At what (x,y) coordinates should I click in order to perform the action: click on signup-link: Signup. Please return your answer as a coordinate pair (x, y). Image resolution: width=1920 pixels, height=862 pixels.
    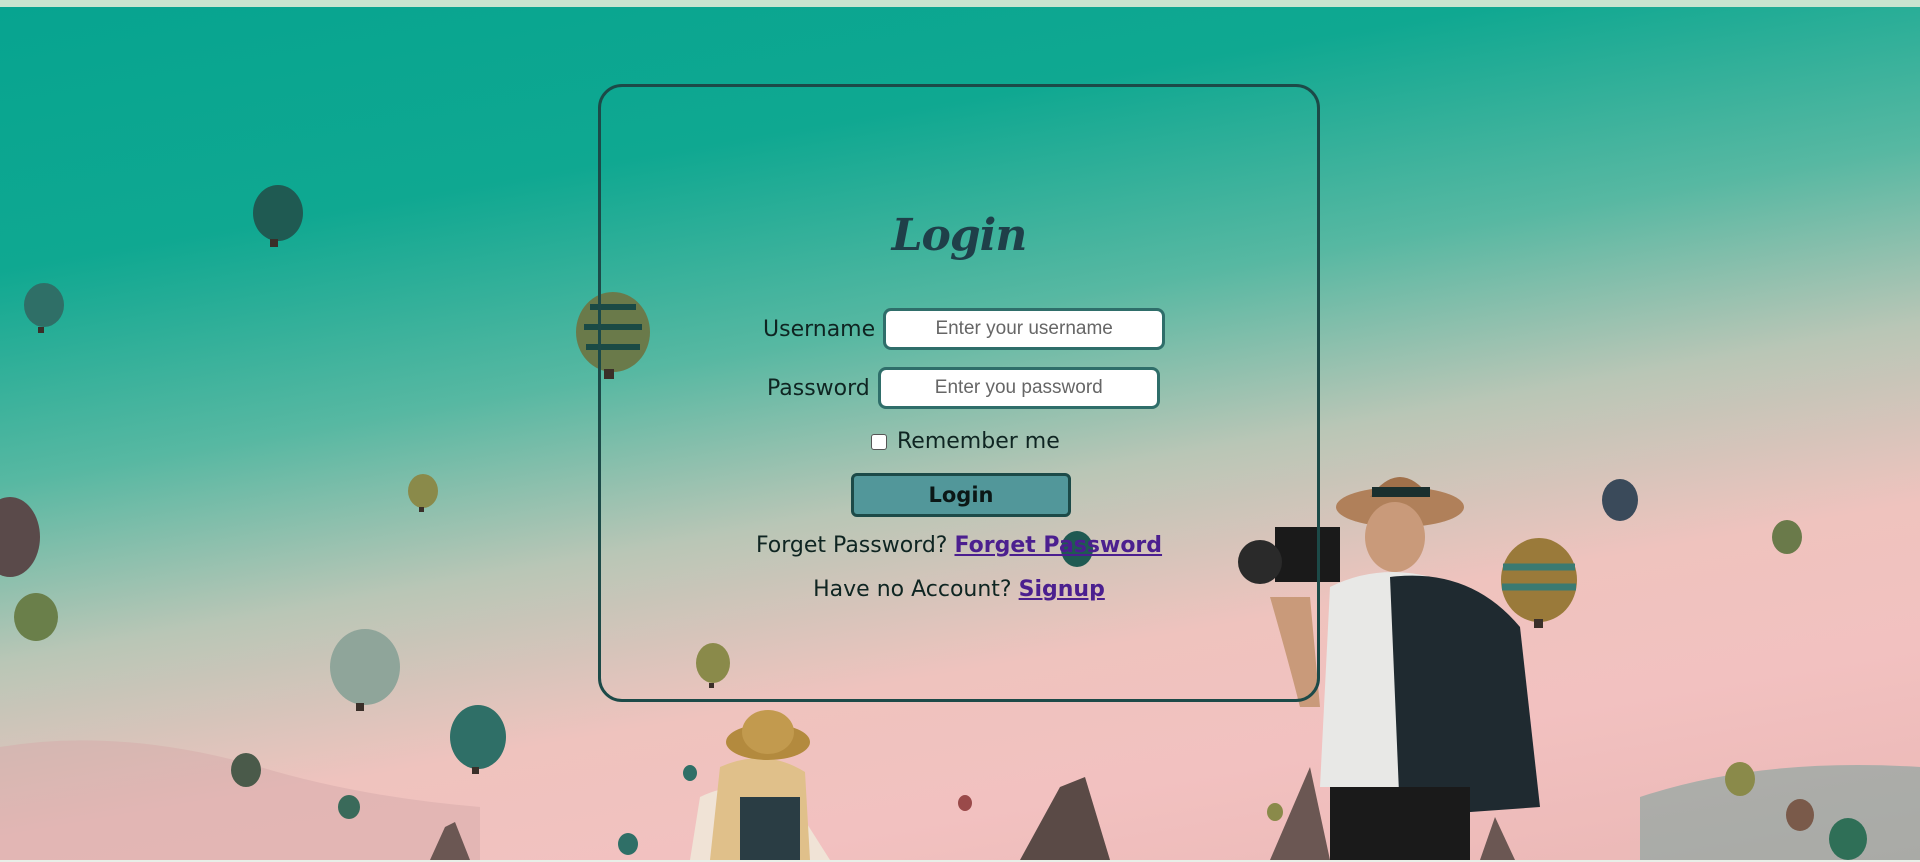
    Looking at the image, I should click on (1062, 589).